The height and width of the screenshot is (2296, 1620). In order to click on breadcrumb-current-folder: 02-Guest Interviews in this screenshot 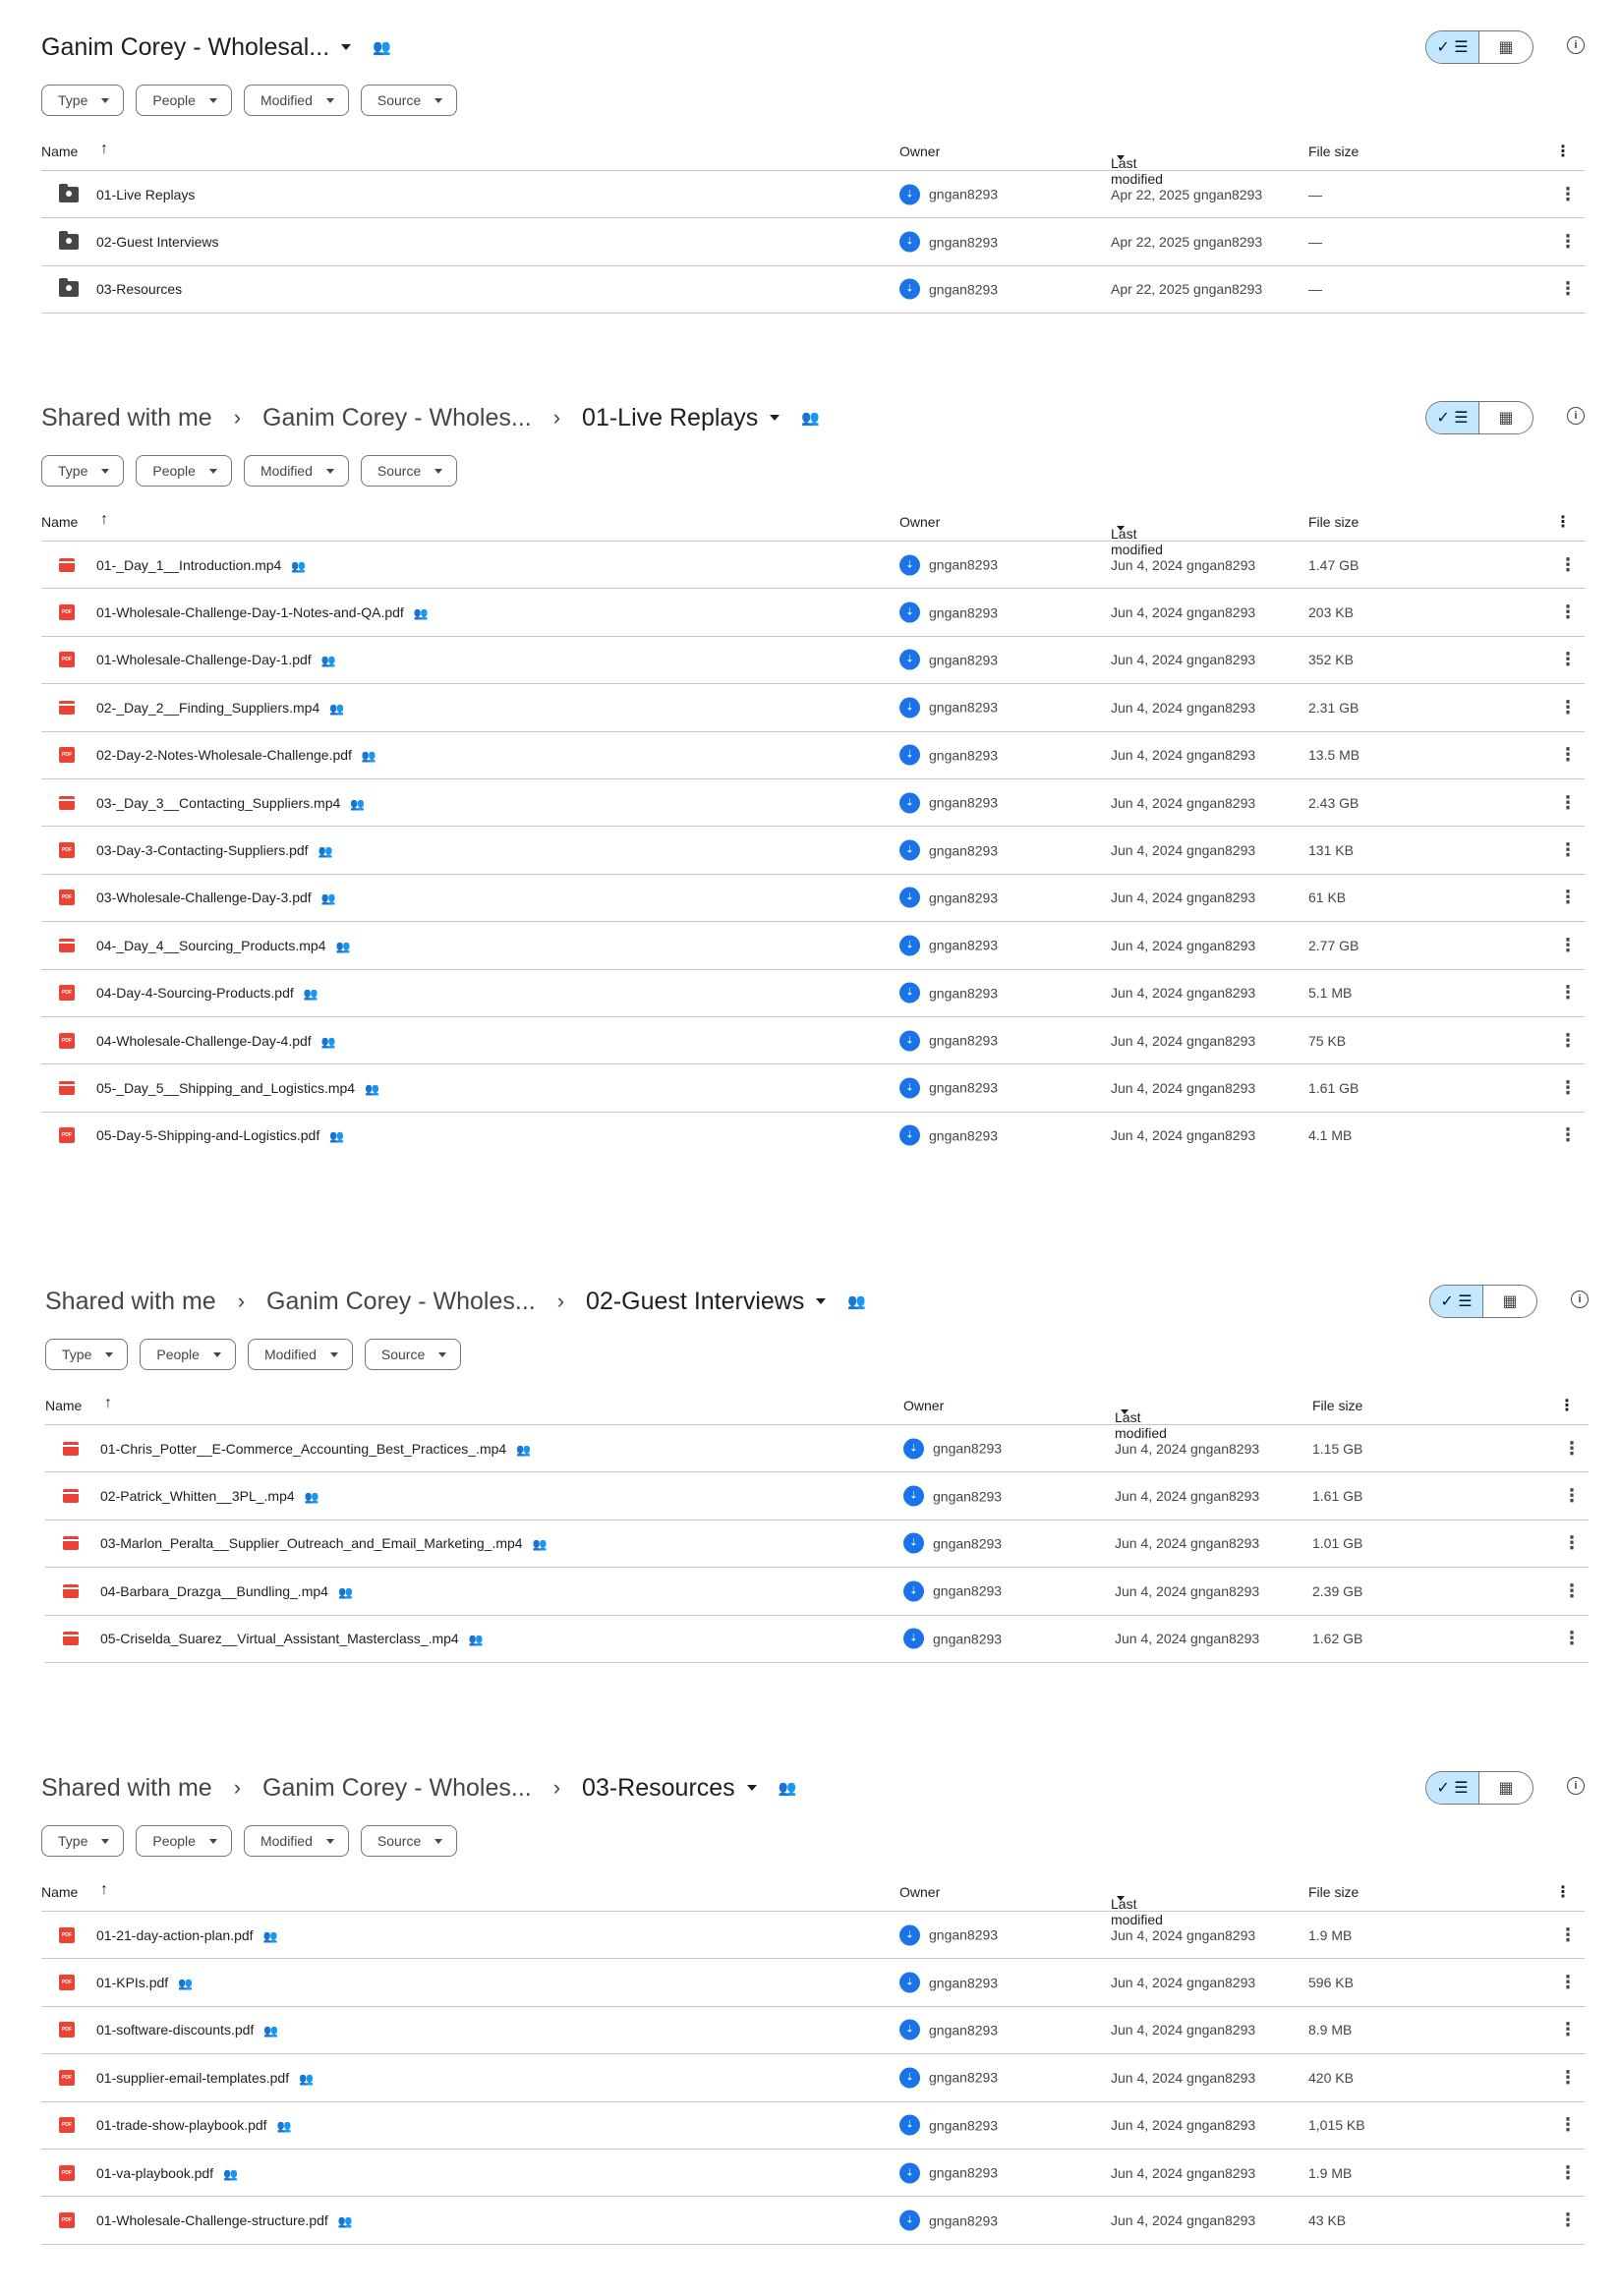, I will do `click(695, 1302)`.